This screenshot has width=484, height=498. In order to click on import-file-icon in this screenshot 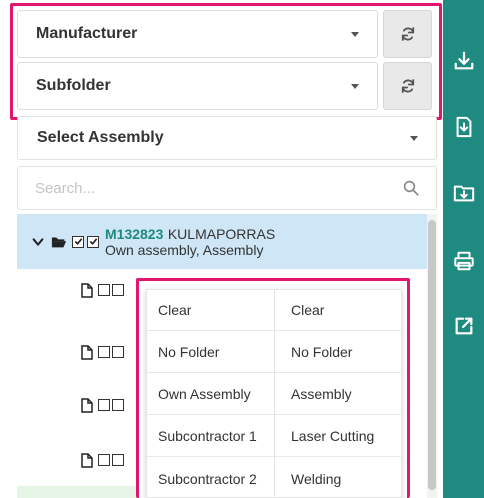, I will do `click(463, 127)`.